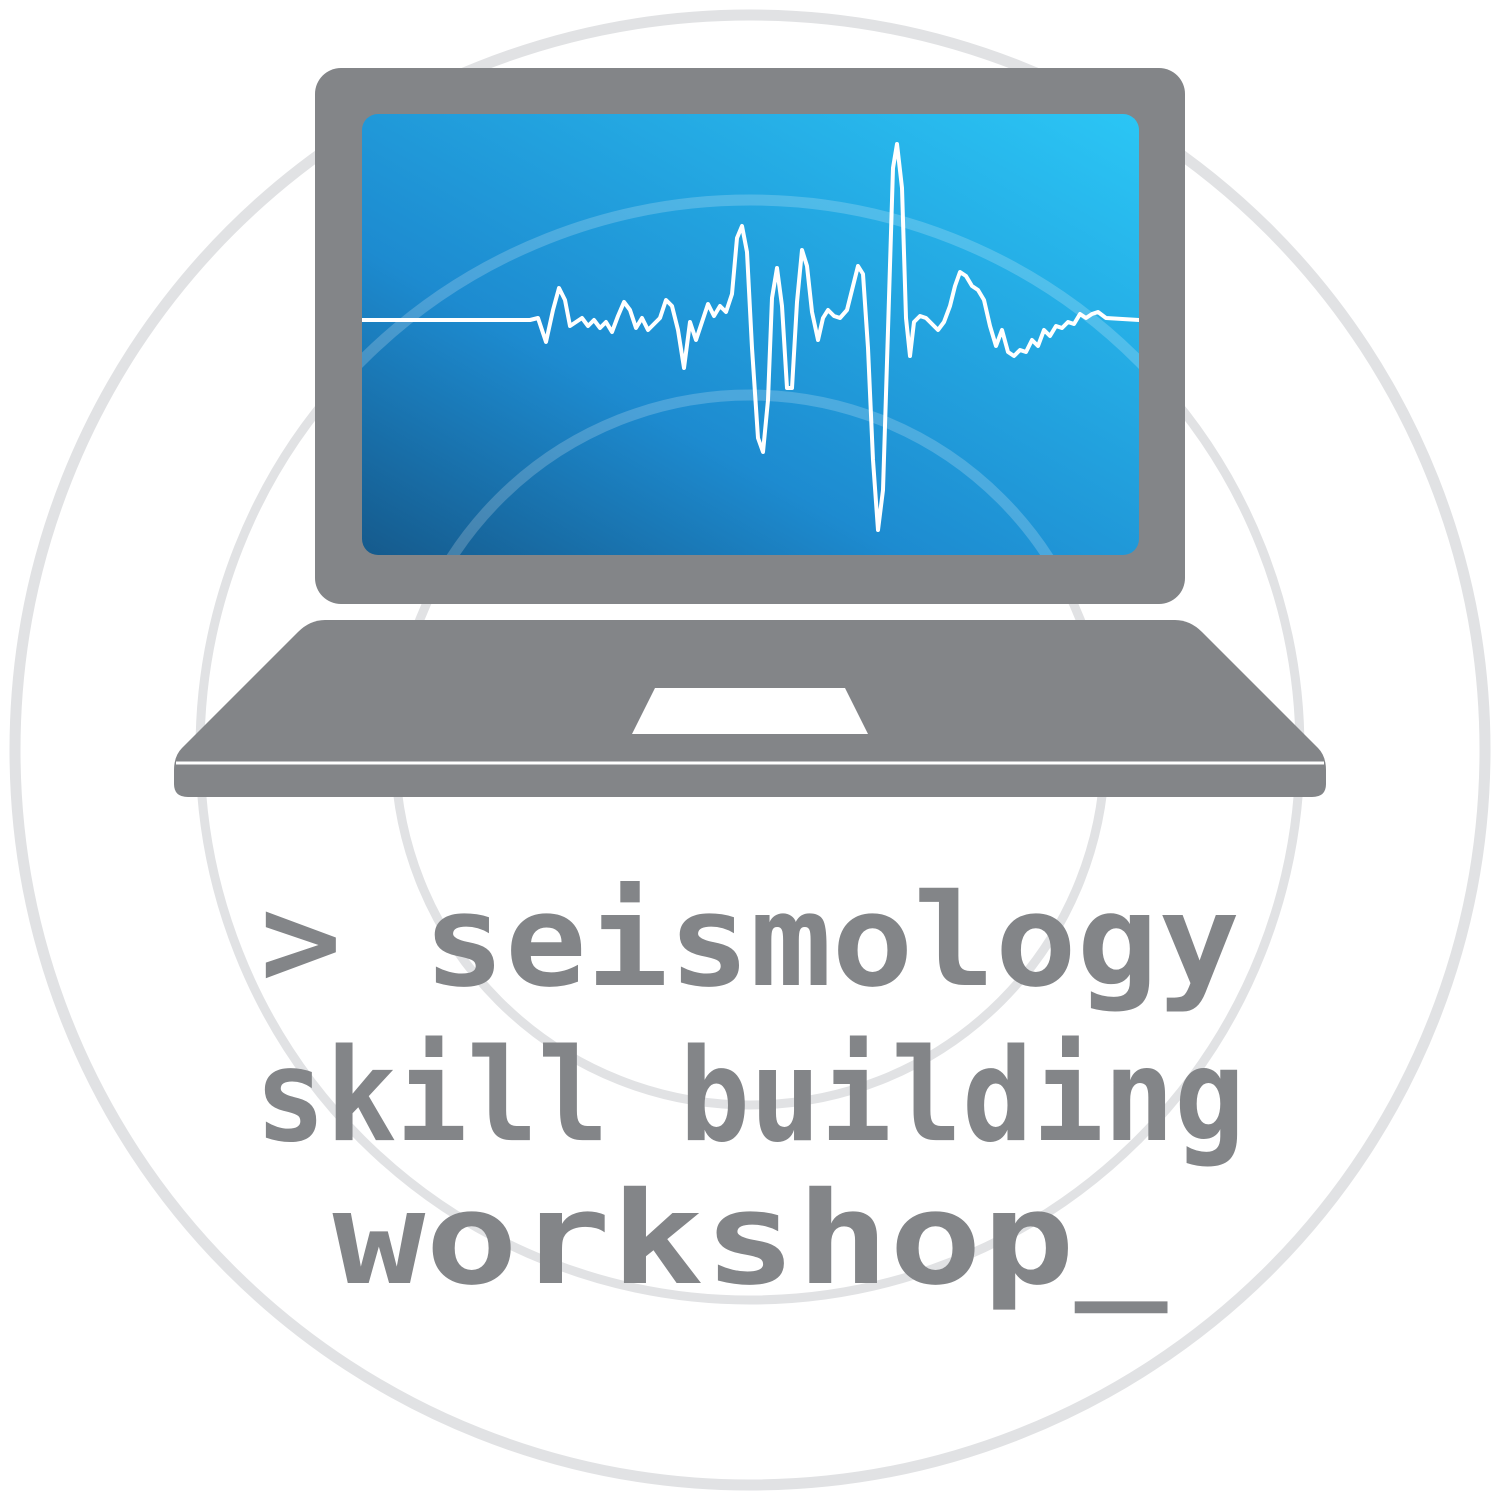 The height and width of the screenshot is (1500, 1500). What do you see at coordinates (750, 941) in the screenshot?
I see `title-line-1: > seismology` at bounding box center [750, 941].